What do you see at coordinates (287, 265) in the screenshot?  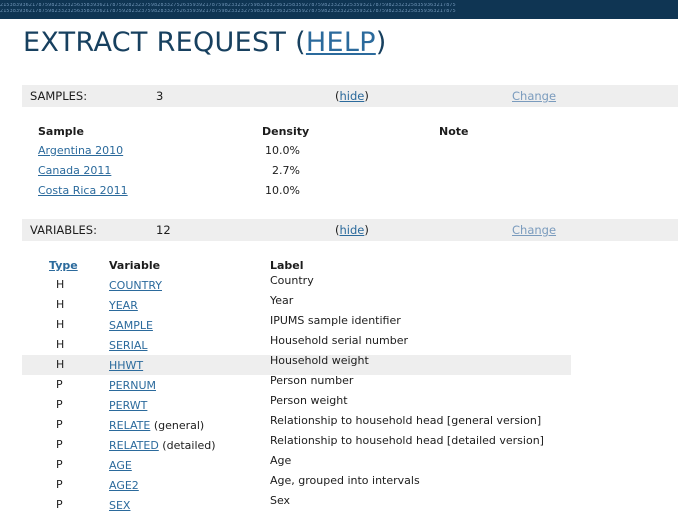 I see `col-label: Label` at bounding box center [287, 265].